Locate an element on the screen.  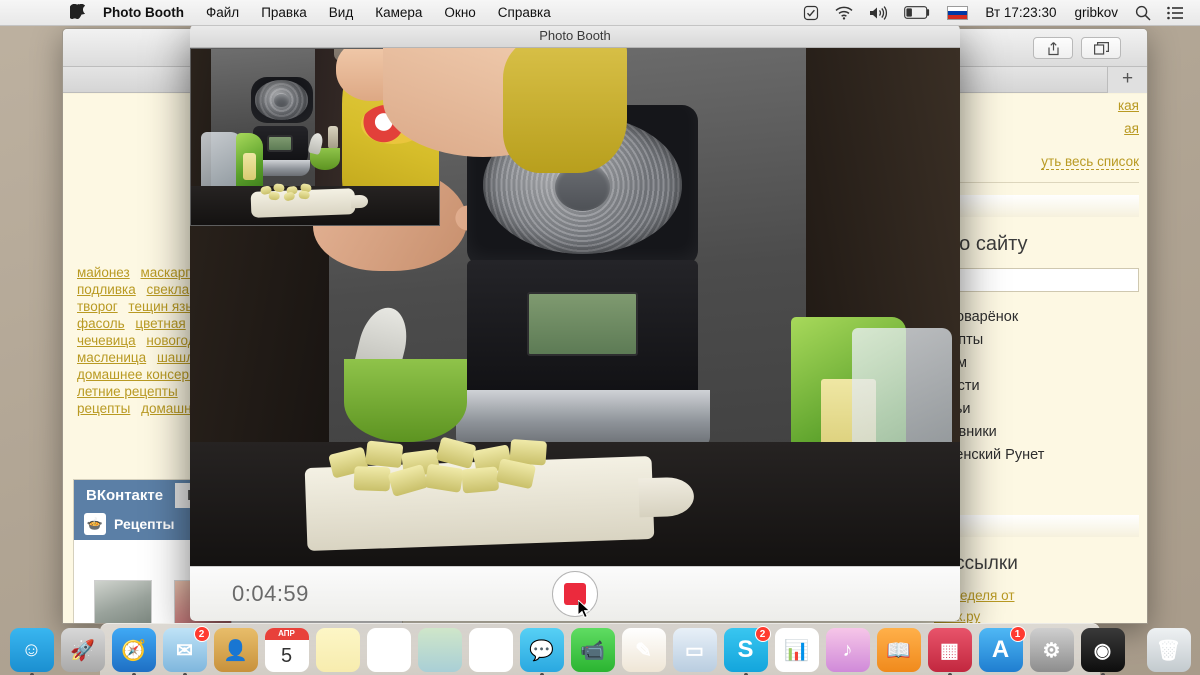
tag-link: свекла is located at coordinates (167, 289).